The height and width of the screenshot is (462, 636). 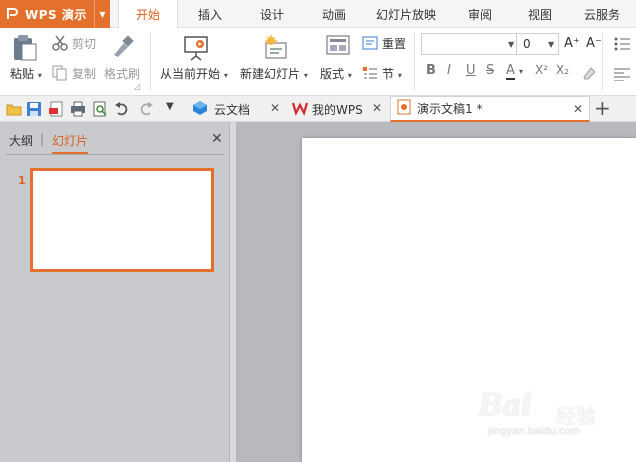 I want to click on section-icon, so click(x=370, y=74).